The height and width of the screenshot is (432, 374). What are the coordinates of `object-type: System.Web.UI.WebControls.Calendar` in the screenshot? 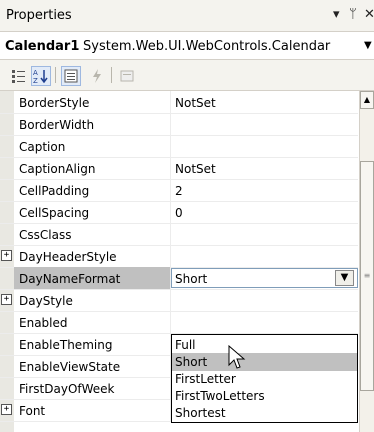 It's located at (207, 46).